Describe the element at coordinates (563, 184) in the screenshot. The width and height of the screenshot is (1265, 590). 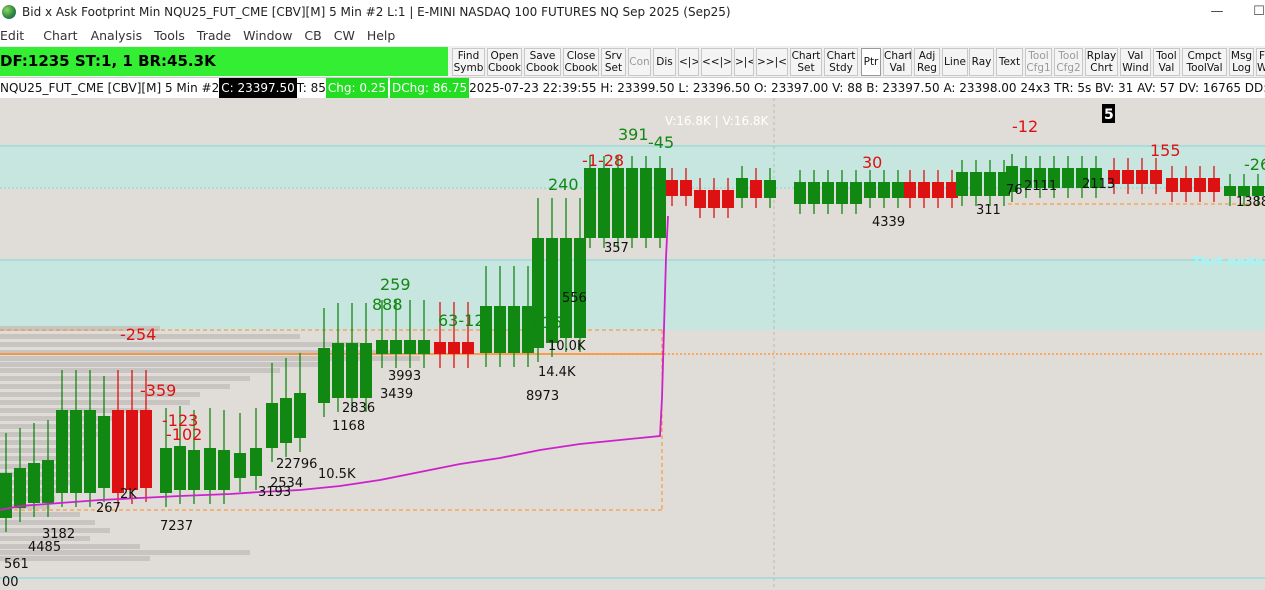
I see `delta-positive-label: 240` at that location.